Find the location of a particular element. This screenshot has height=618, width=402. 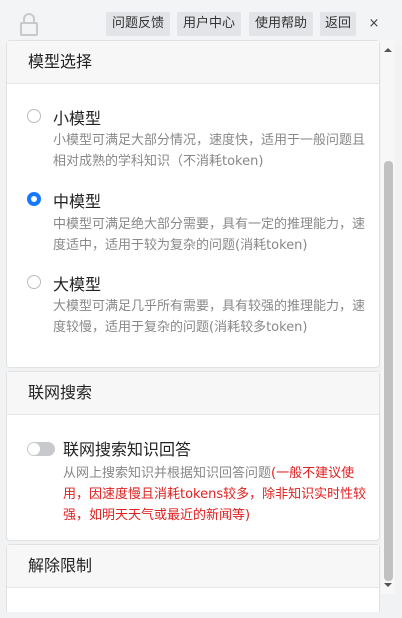

vertical-scrollbar is located at coordinates (388, 317).